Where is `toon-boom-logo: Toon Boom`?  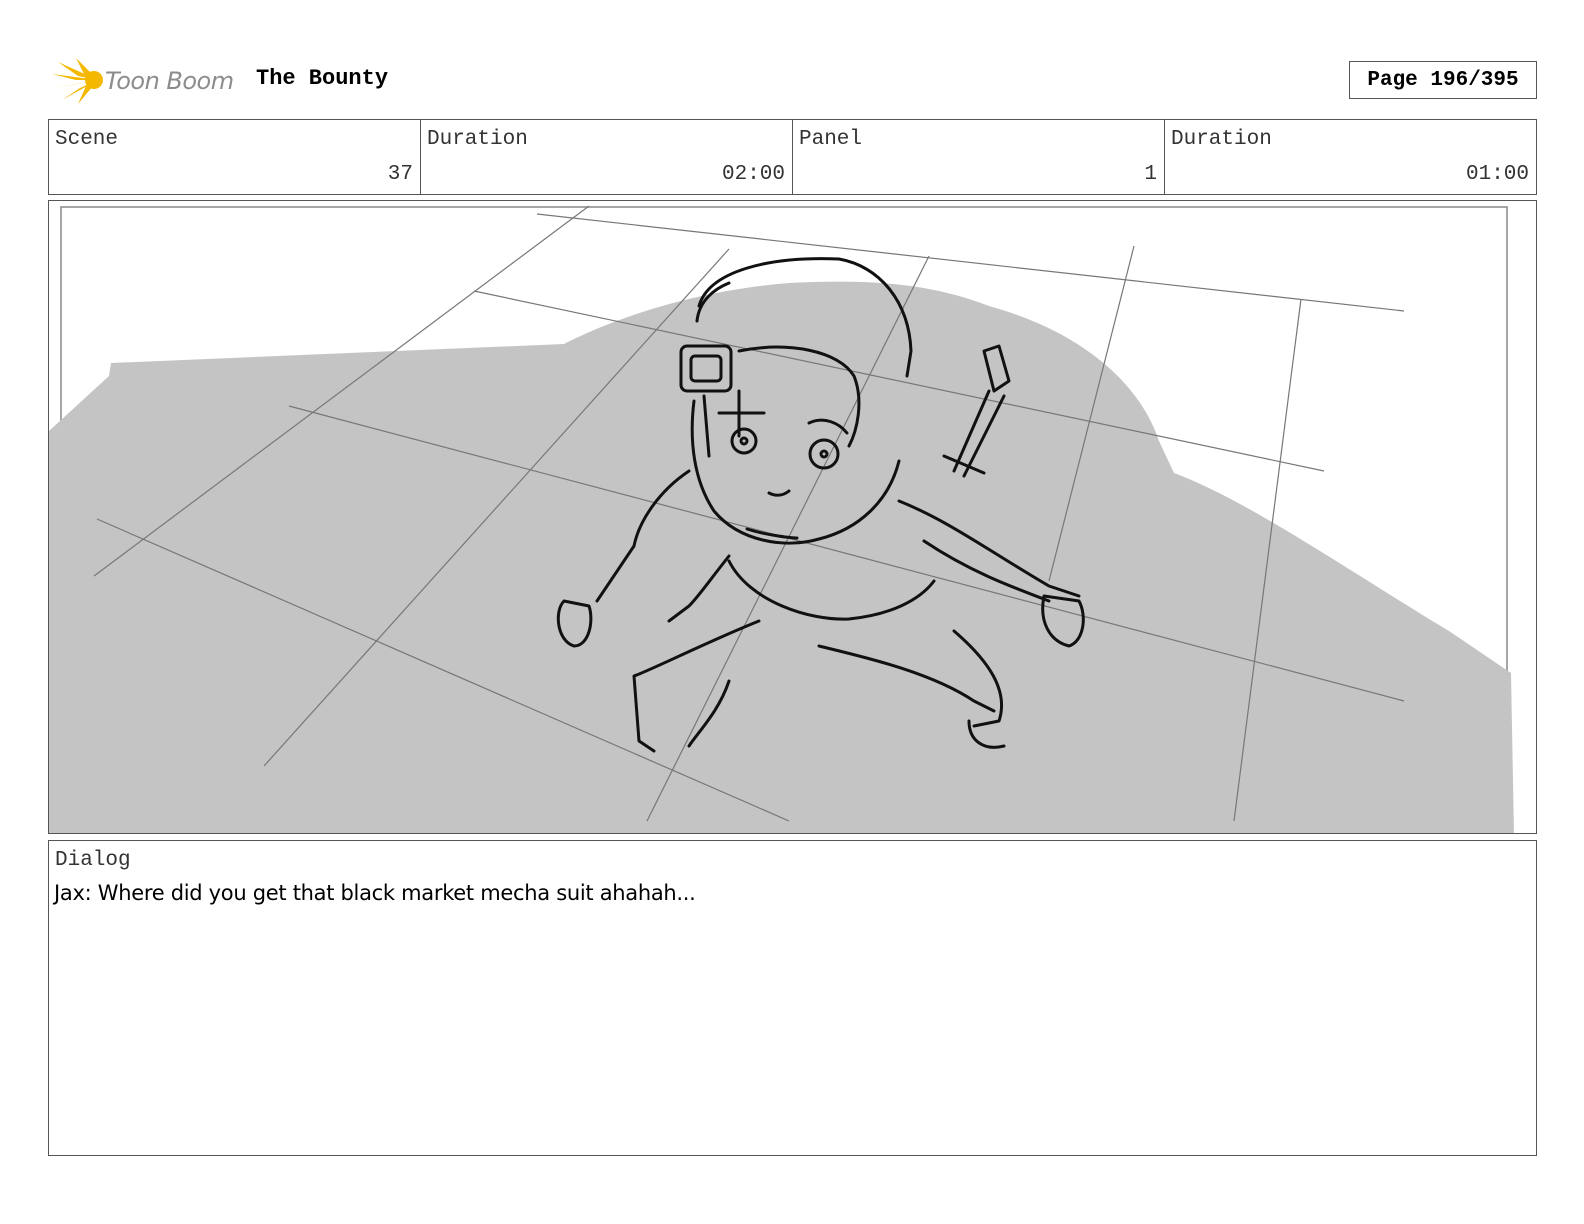
toon-boom-logo: Toon Boom is located at coordinates (145, 81).